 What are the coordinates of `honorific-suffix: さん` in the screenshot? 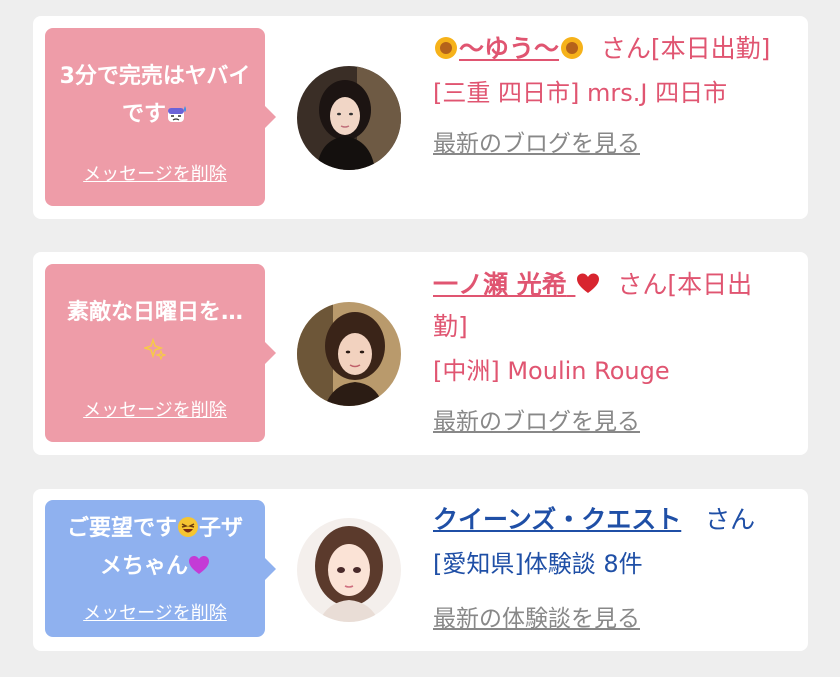 It's located at (730, 519).